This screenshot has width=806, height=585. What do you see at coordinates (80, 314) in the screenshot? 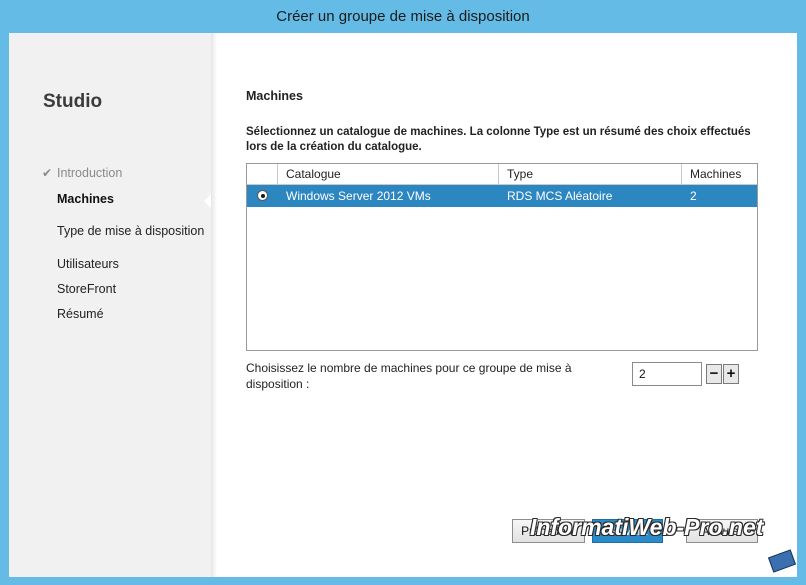
I see `sidebar-step-summary: Résumé` at bounding box center [80, 314].